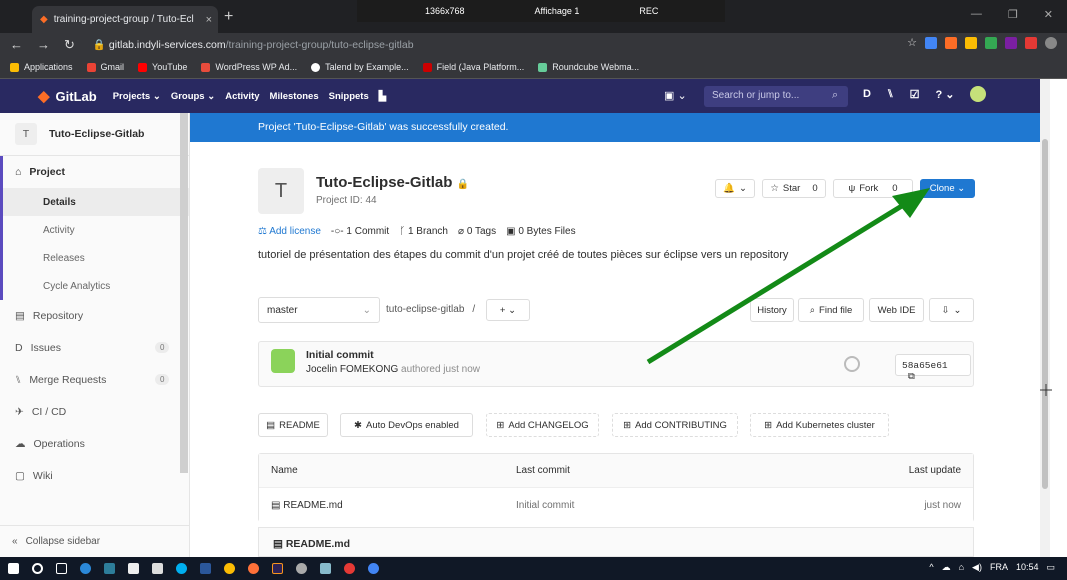 The width and height of the screenshot is (1067, 580). Describe the element at coordinates (133, 568) in the screenshot. I see `store-icon` at that location.